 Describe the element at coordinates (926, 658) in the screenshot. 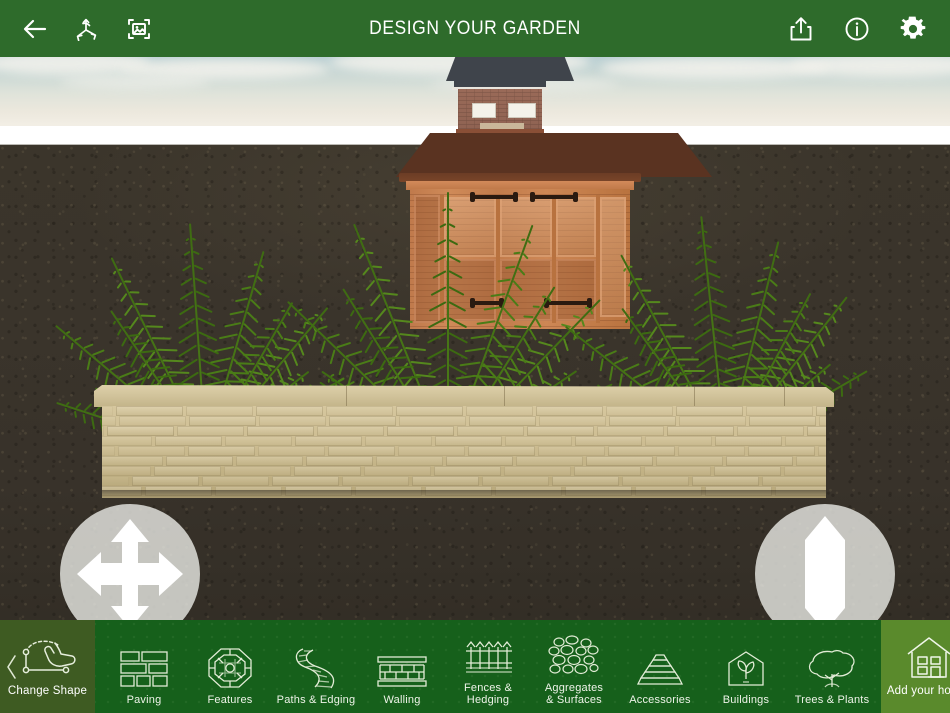

I see `house-outline-icon` at that location.